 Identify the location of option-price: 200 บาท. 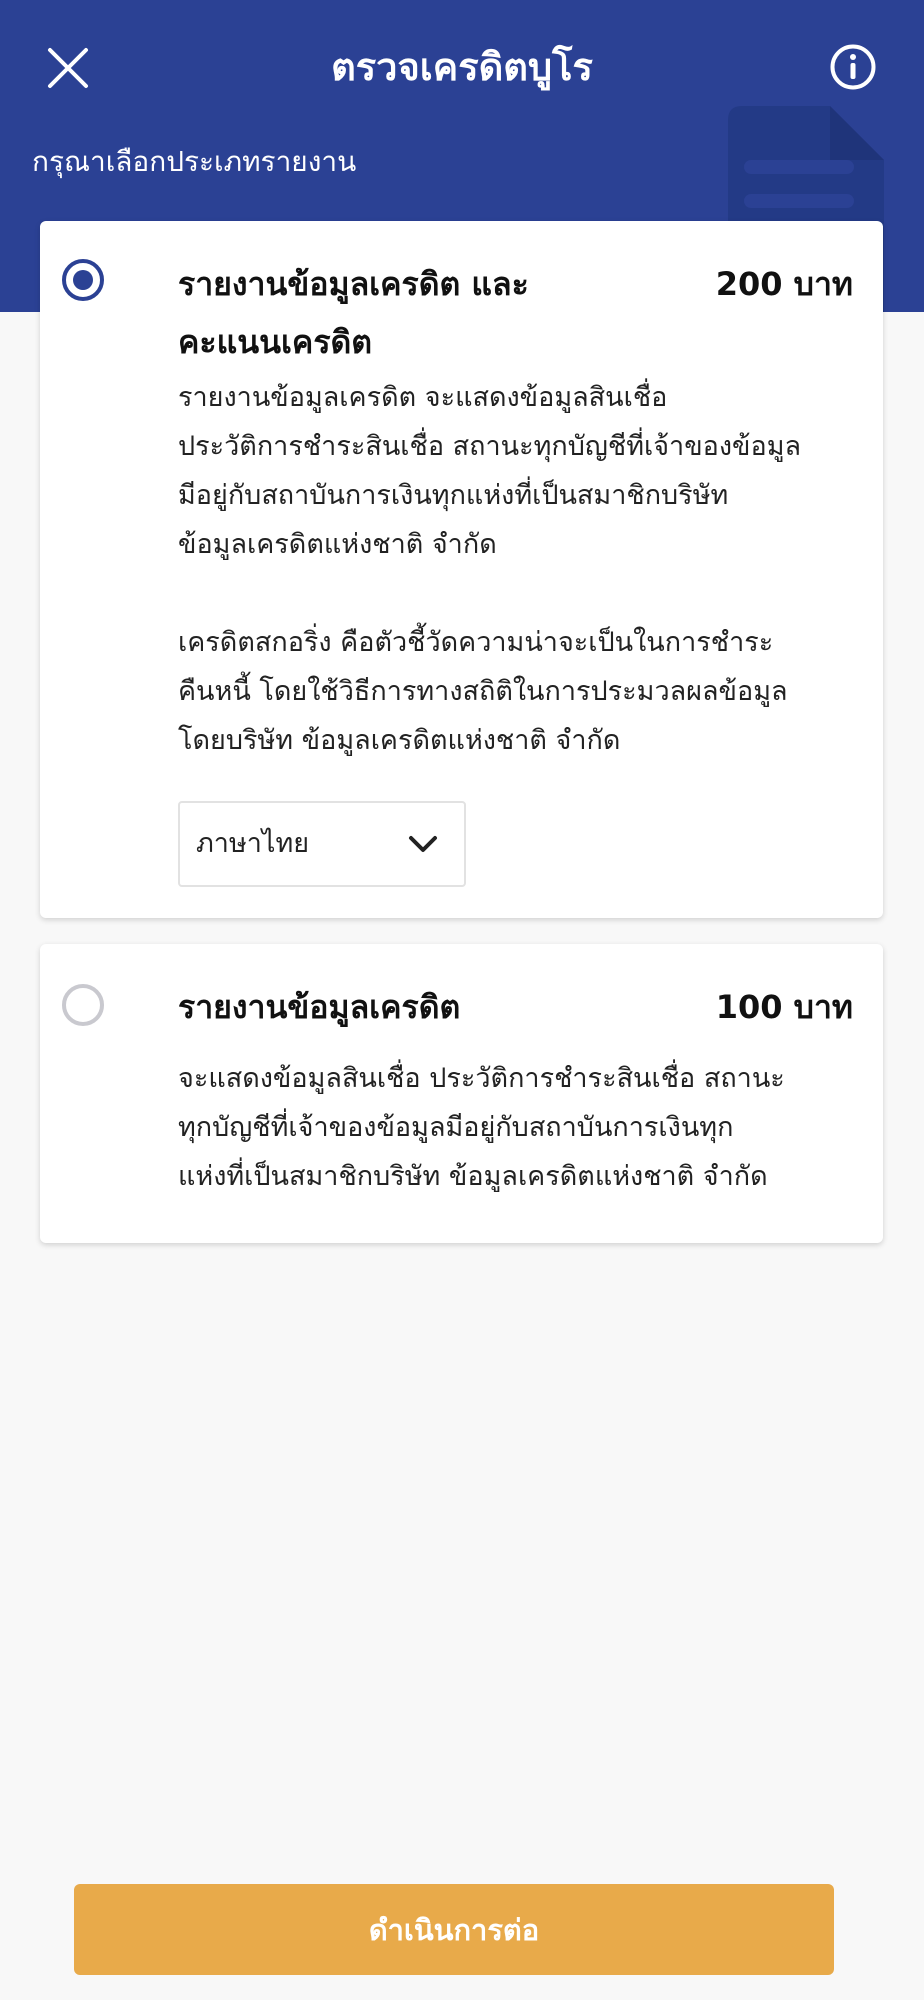
(784, 284).